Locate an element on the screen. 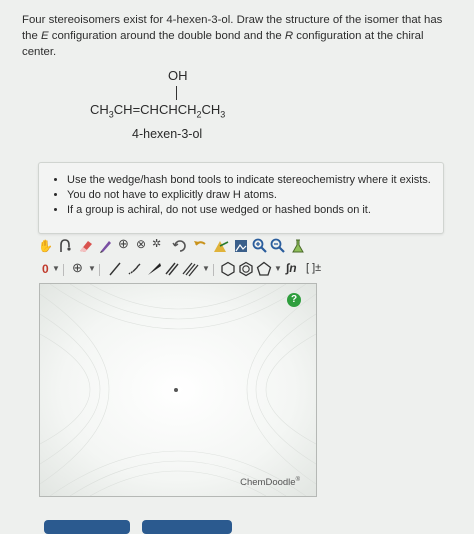 The image size is (474, 534). charge-plus-button: ⊕ is located at coordinates (77, 269).